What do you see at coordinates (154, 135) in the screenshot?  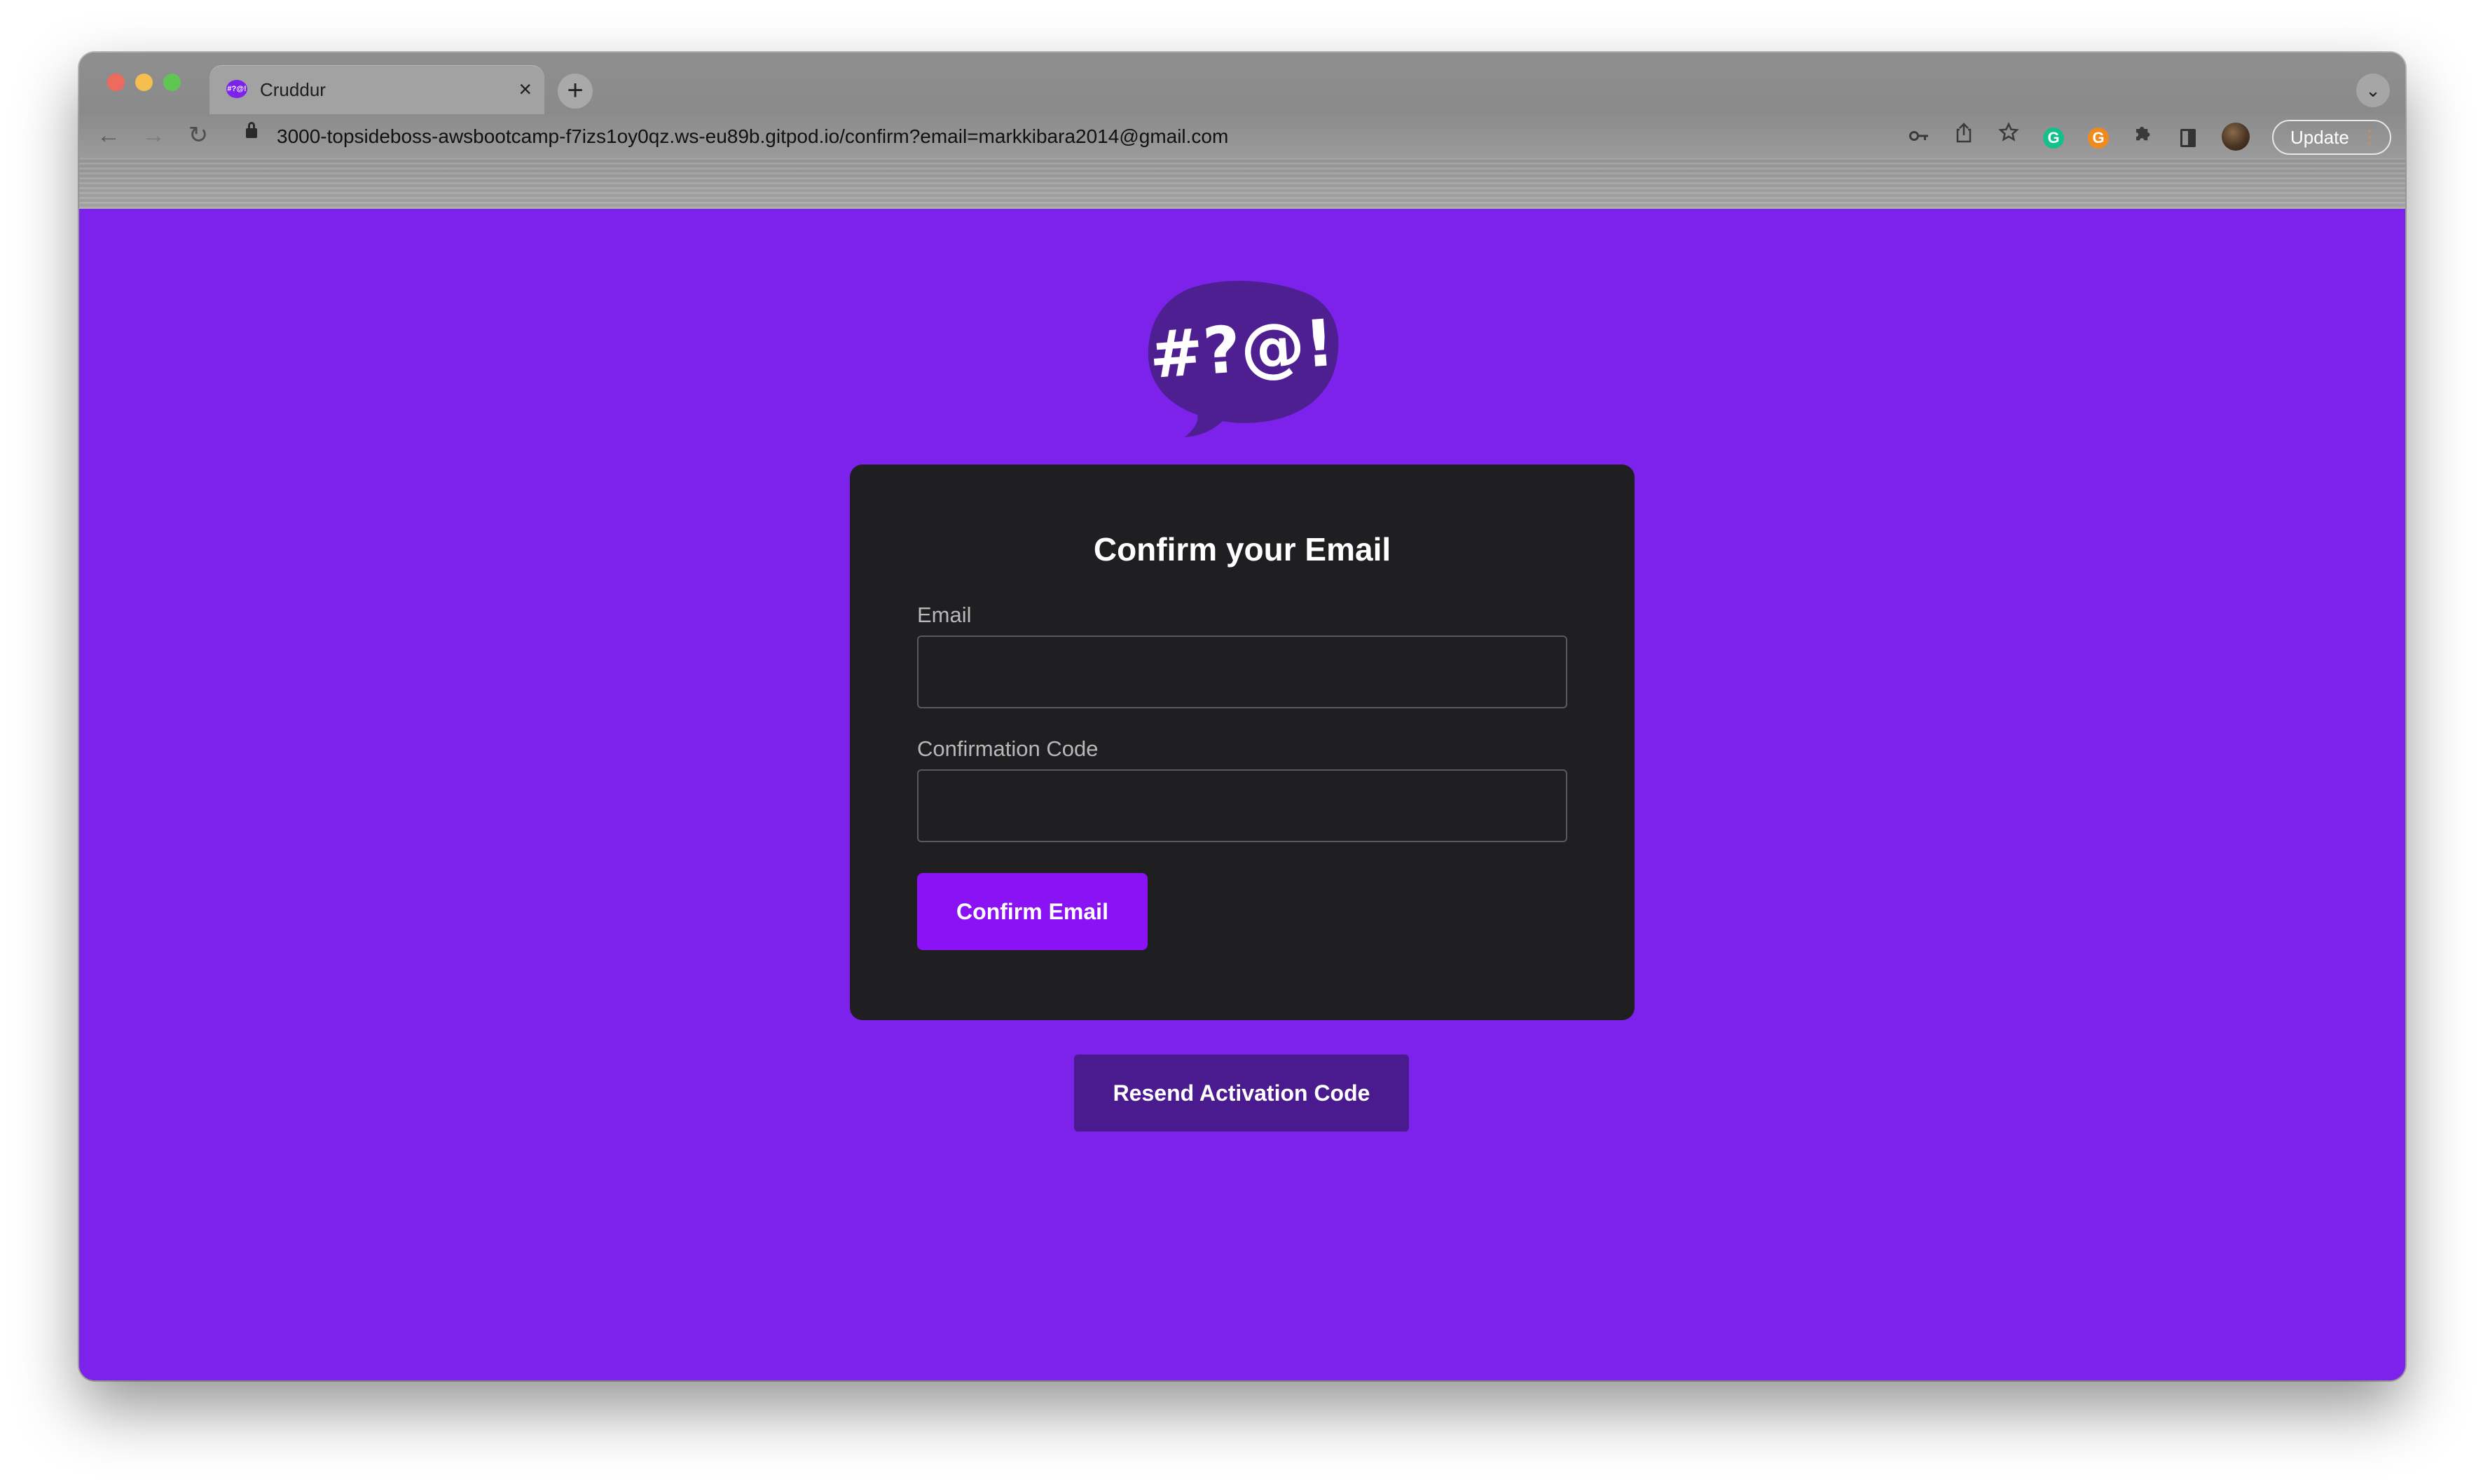 I see `forward-arrow-icon: →` at bounding box center [154, 135].